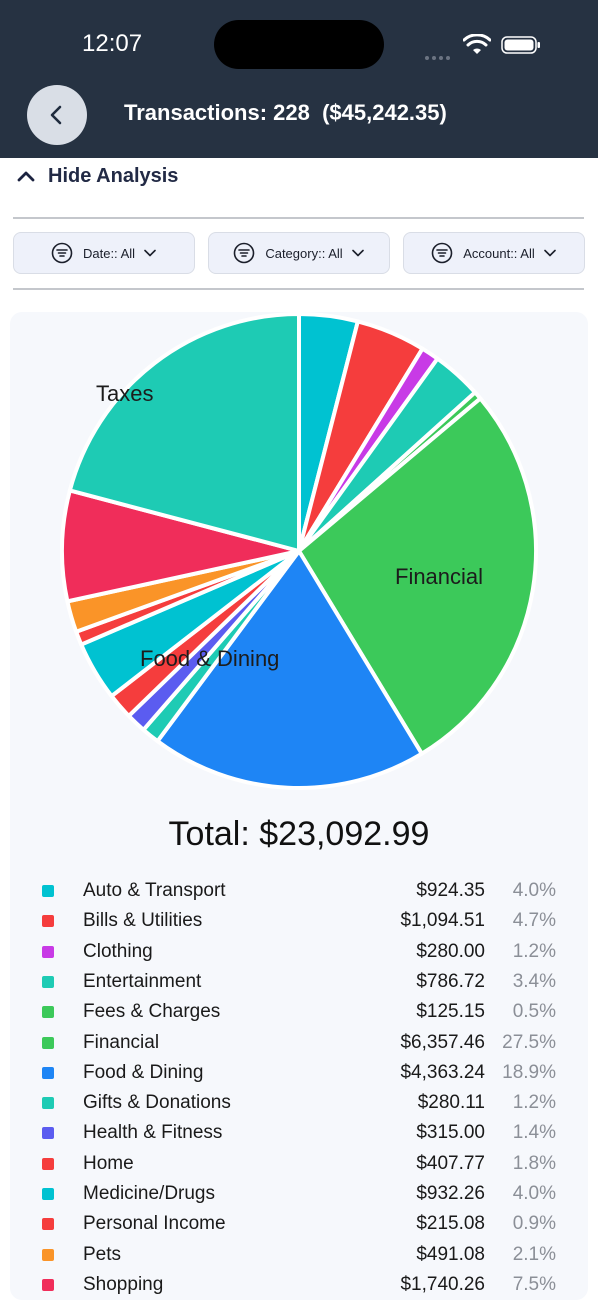  Describe the element at coordinates (442, 1284) in the screenshot. I see `legend-amount: $1,740.26` at that location.